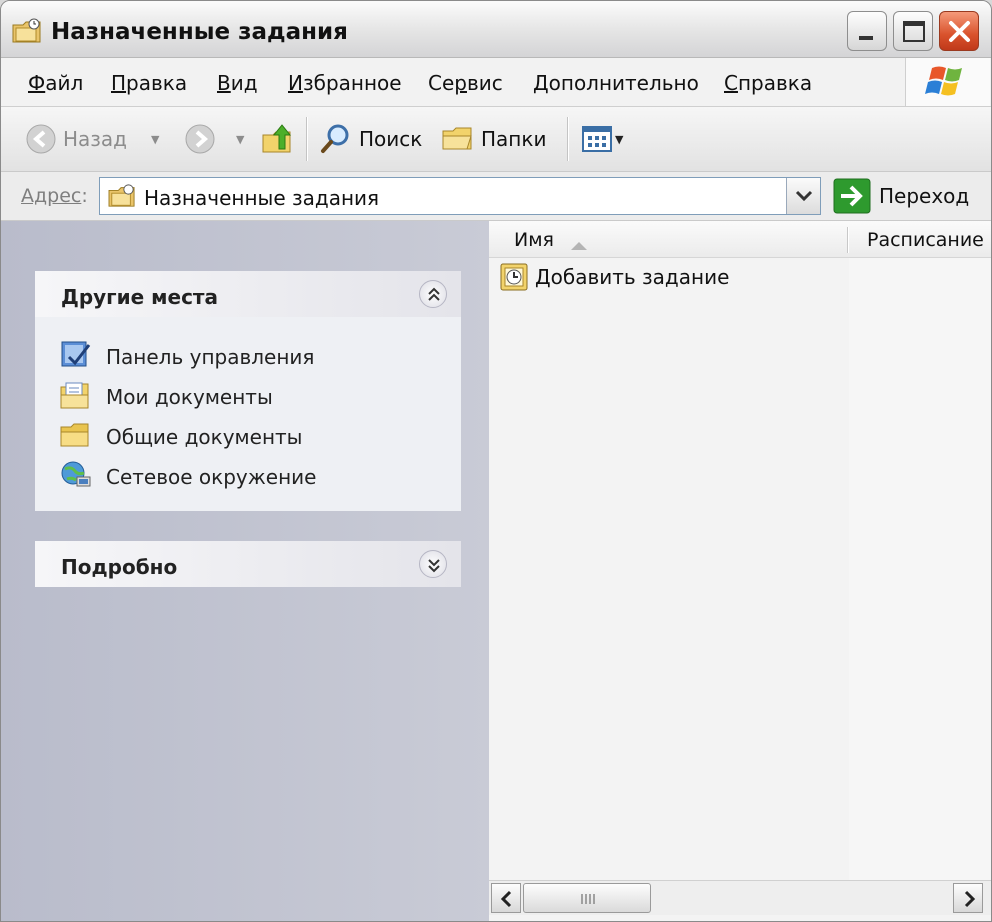 This screenshot has height=922, width=992. I want to click on place-network: Сетевое окружение, so click(248, 475).